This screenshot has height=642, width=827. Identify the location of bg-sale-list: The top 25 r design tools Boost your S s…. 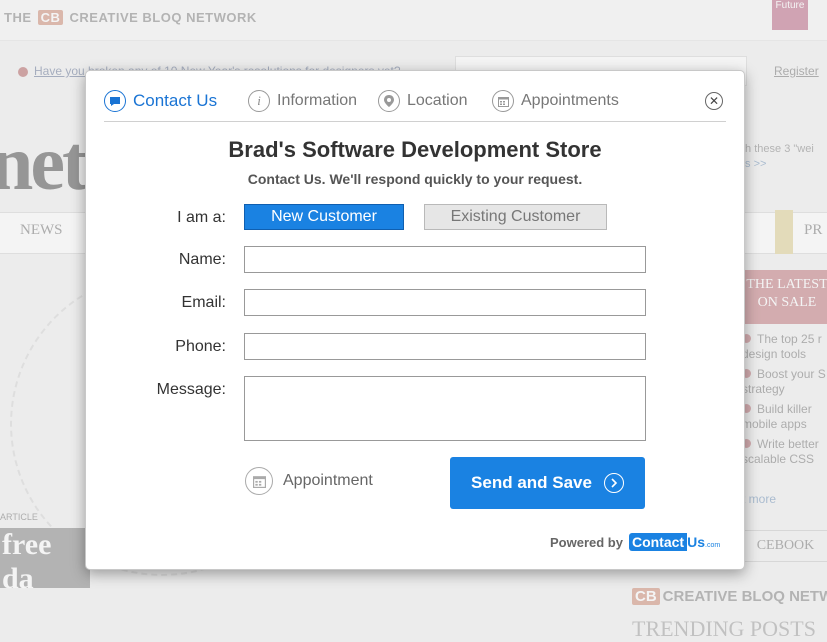
(784, 402).